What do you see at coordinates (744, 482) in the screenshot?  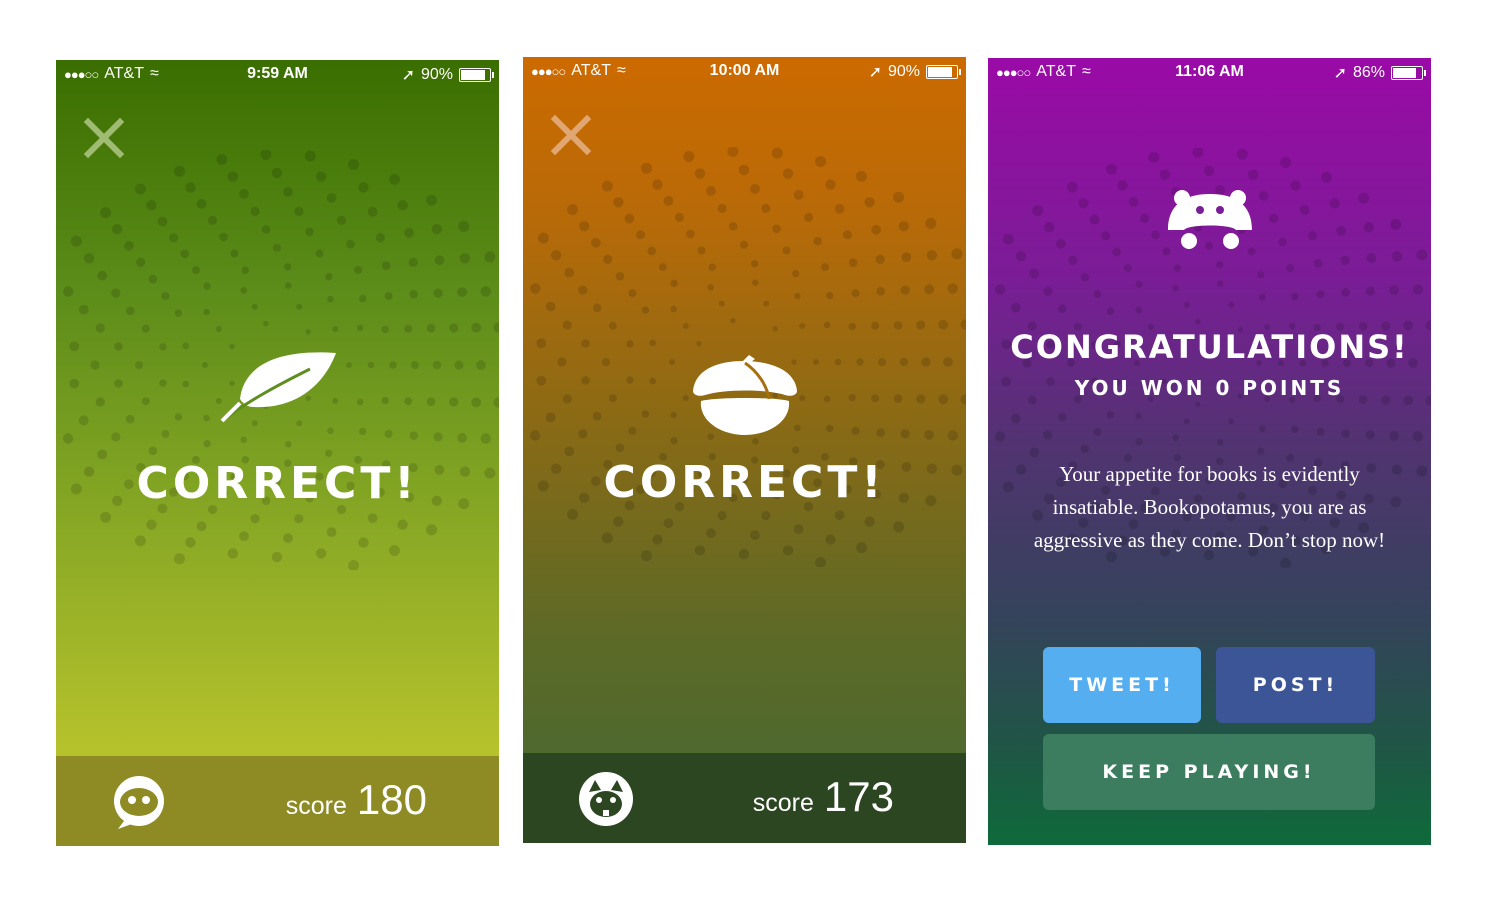 I see `result-text: CORRECT!` at bounding box center [744, 482].